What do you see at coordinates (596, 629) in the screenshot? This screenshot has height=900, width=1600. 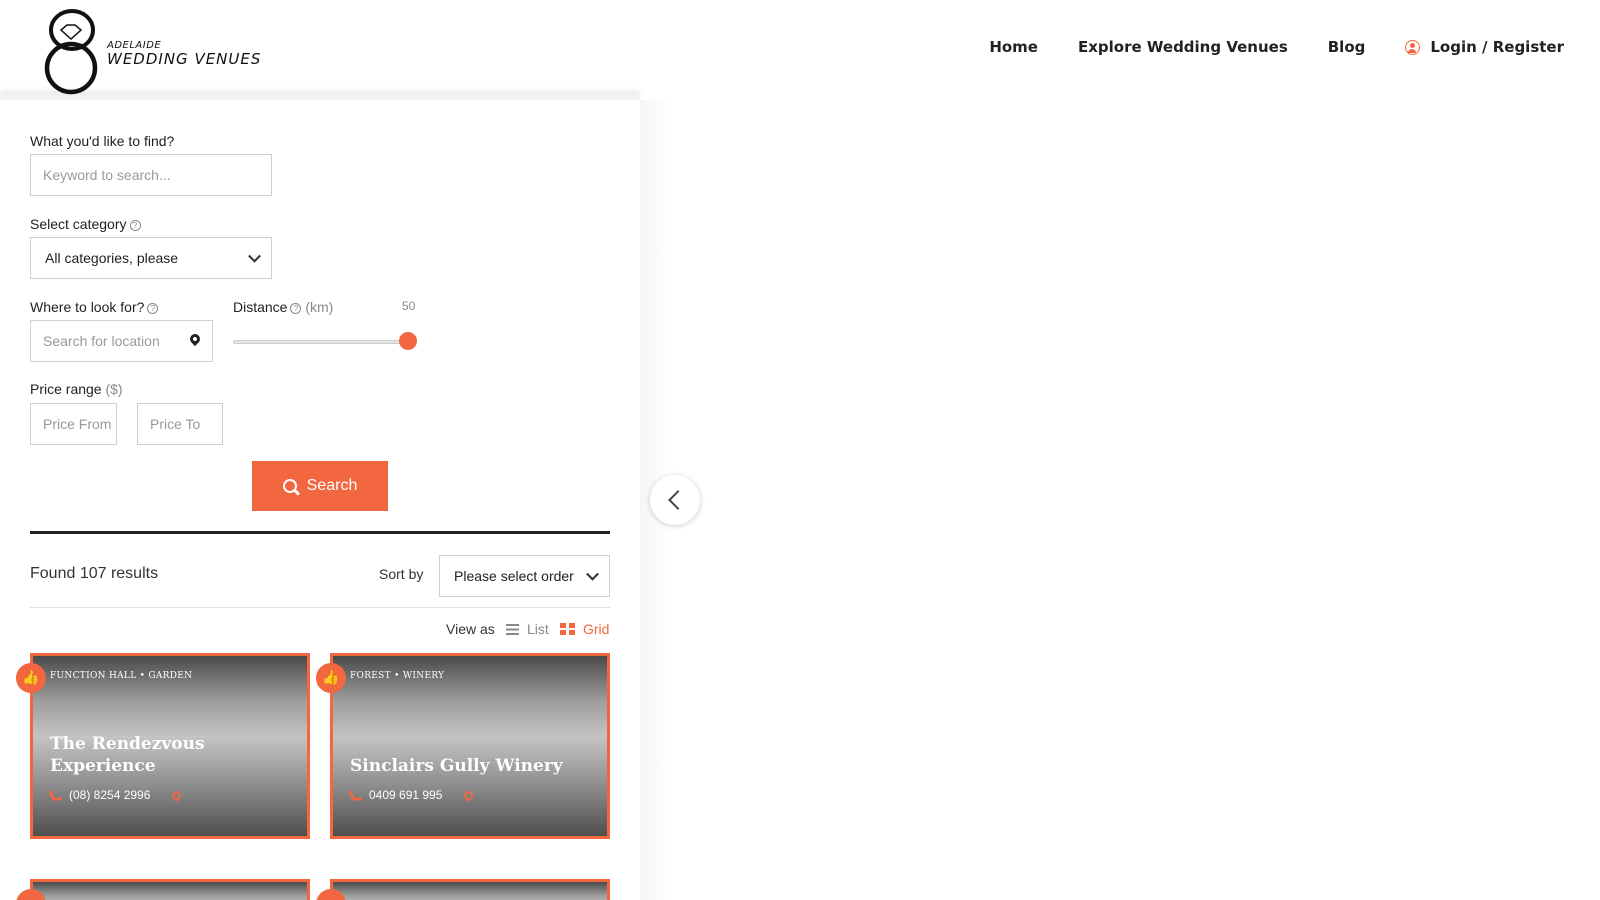 I see `view-grid-label: Grid` at bounding box center [596, 629].